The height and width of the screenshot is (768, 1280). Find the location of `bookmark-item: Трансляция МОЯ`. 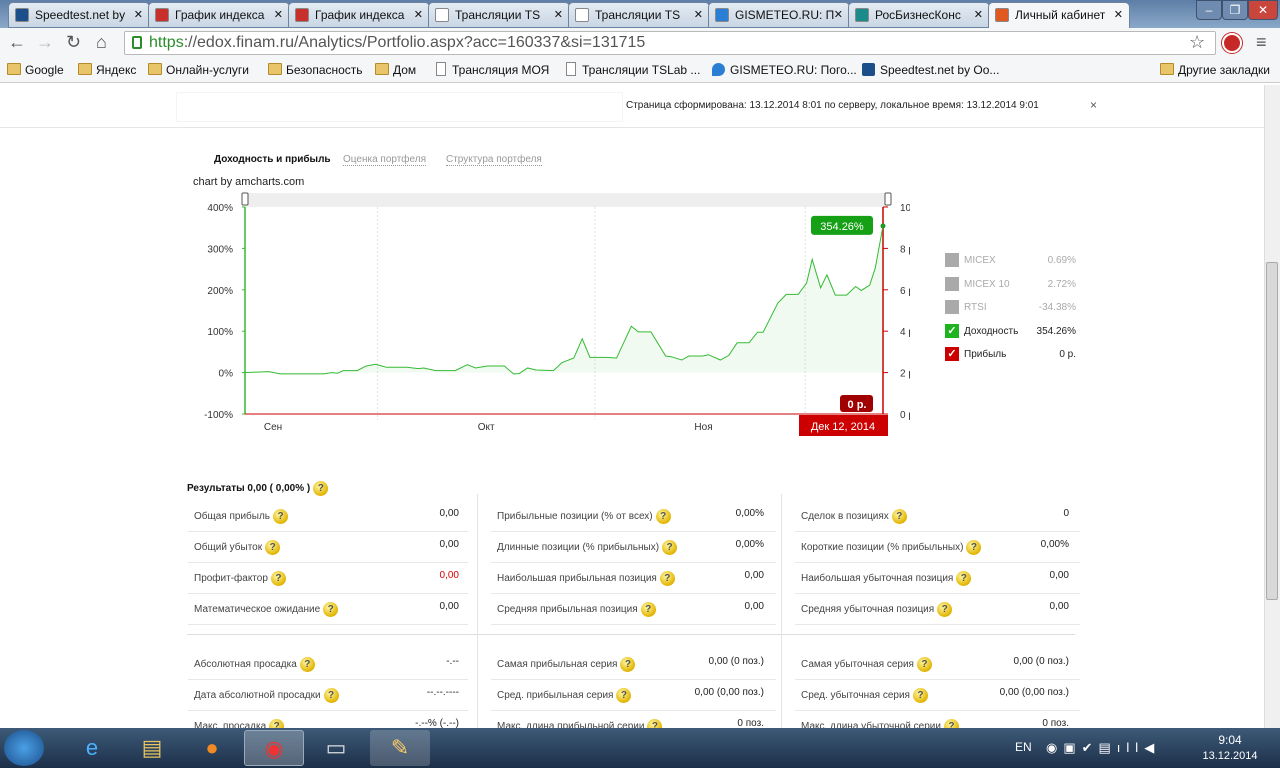

bookmark-item: Трансляция МОЯ is located at coordinates (492, 69).